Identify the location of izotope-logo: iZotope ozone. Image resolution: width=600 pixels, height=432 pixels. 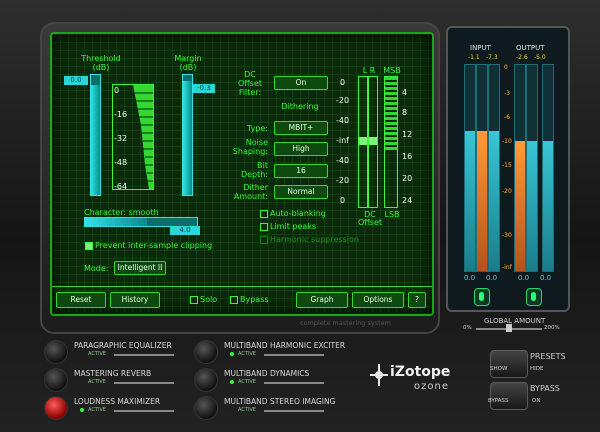
(420, 380).